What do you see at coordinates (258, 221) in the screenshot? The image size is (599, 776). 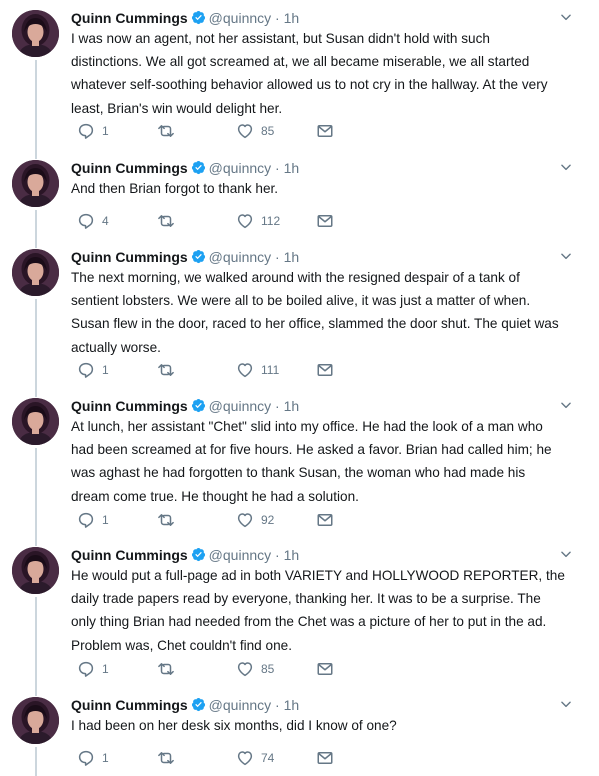 I see `like-button: 112` at bounding box center [258, 221].